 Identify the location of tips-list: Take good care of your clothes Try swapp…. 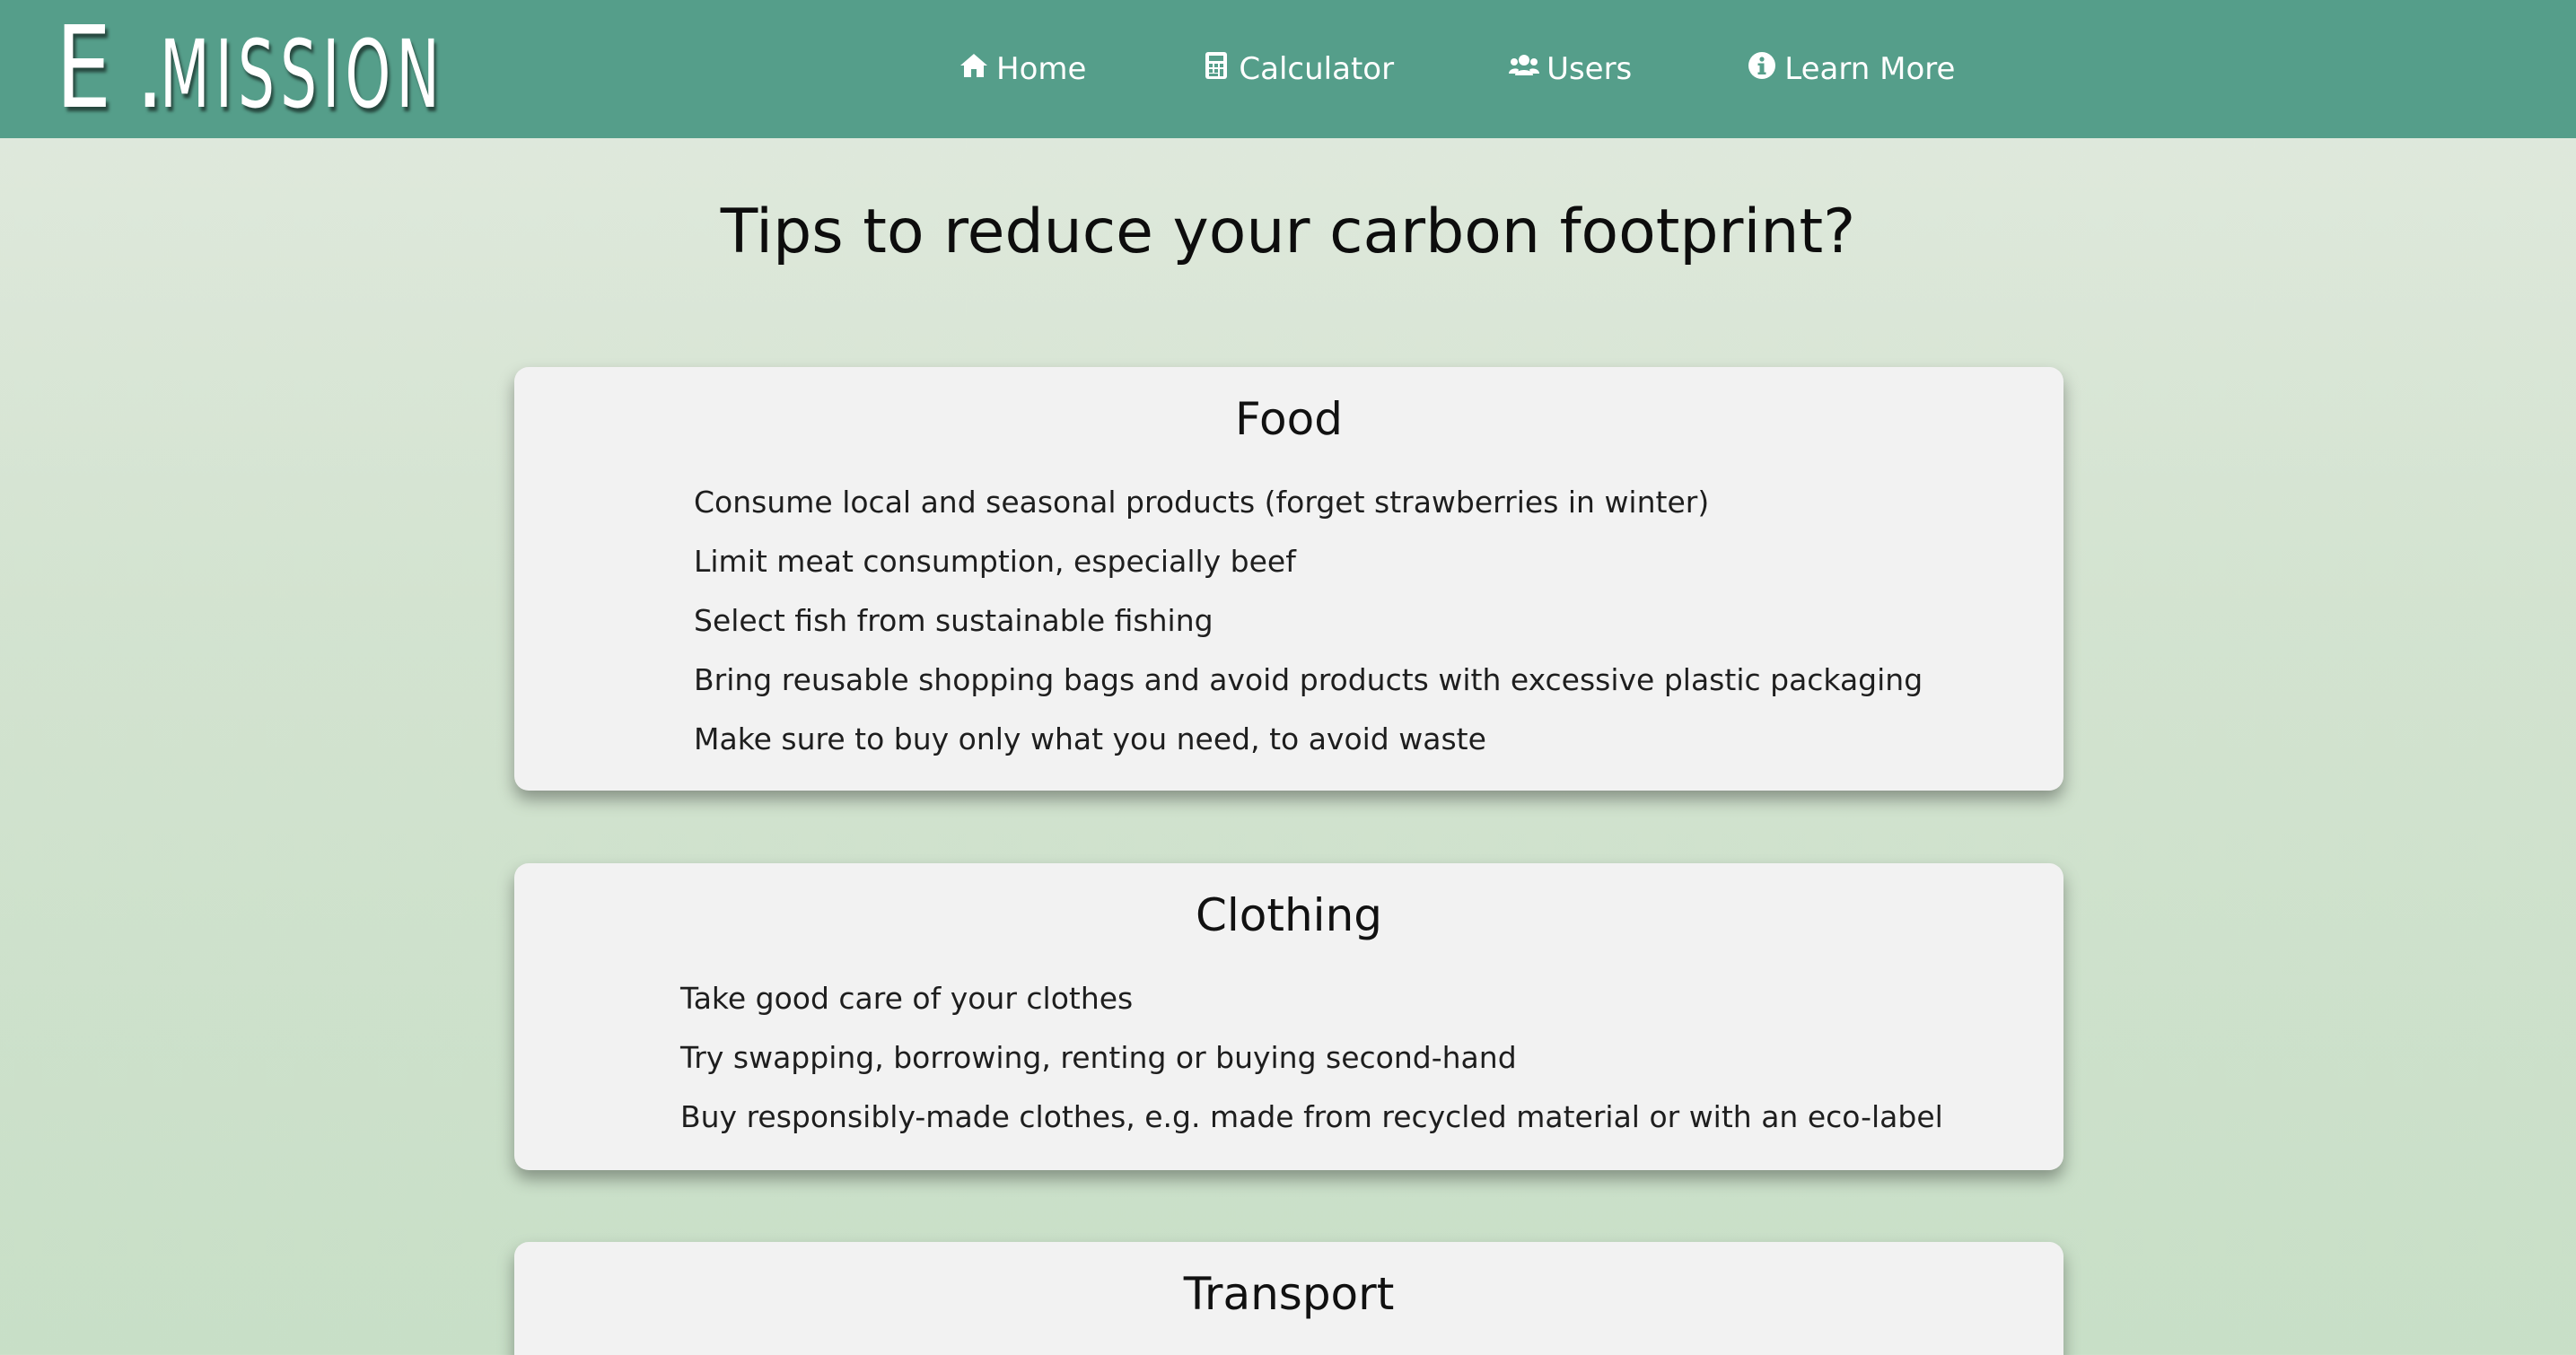
(1288, 1058).